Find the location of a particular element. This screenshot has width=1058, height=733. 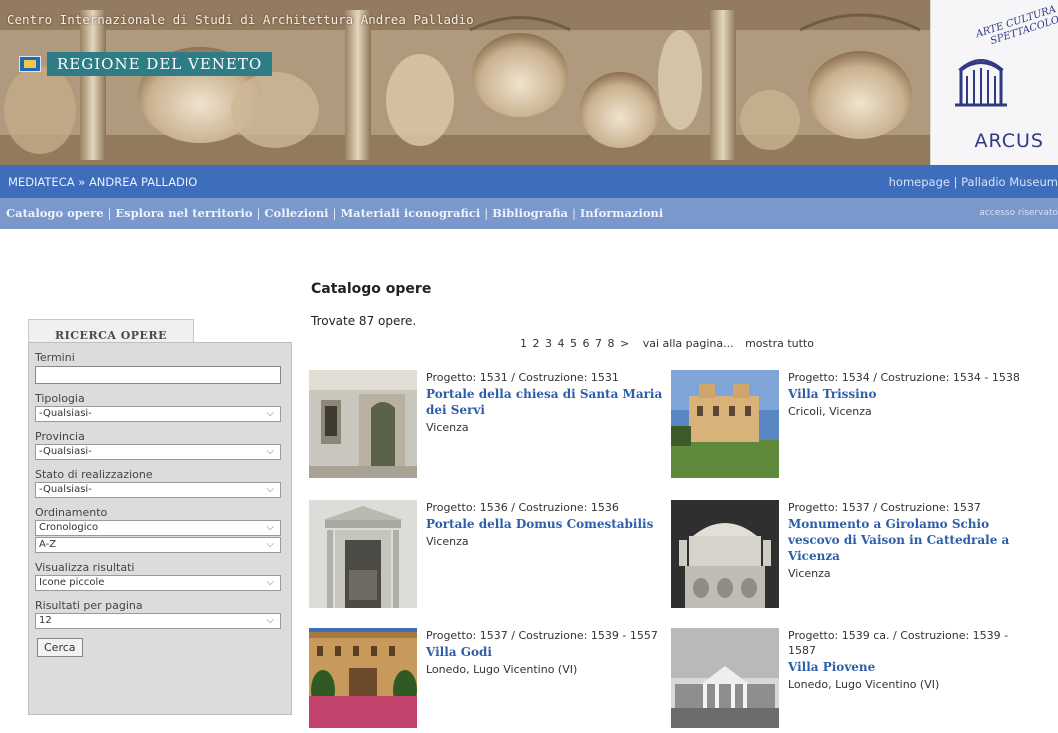

work-title-link: Villa Piovene is located at coordinates (908, 667).